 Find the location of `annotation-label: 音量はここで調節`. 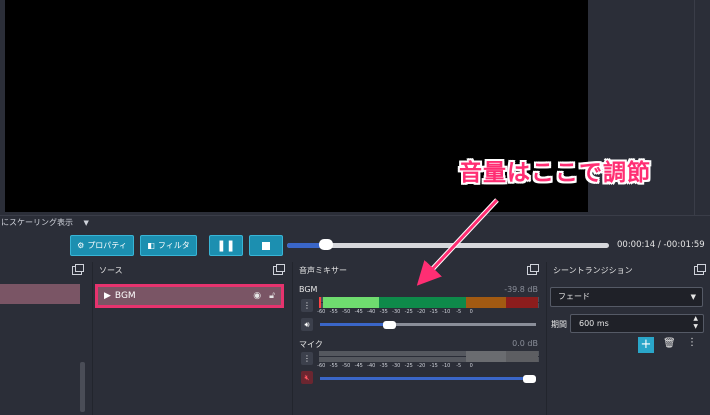

annotation-label: 音量はここで調節 is located at coordinates (555, 173).